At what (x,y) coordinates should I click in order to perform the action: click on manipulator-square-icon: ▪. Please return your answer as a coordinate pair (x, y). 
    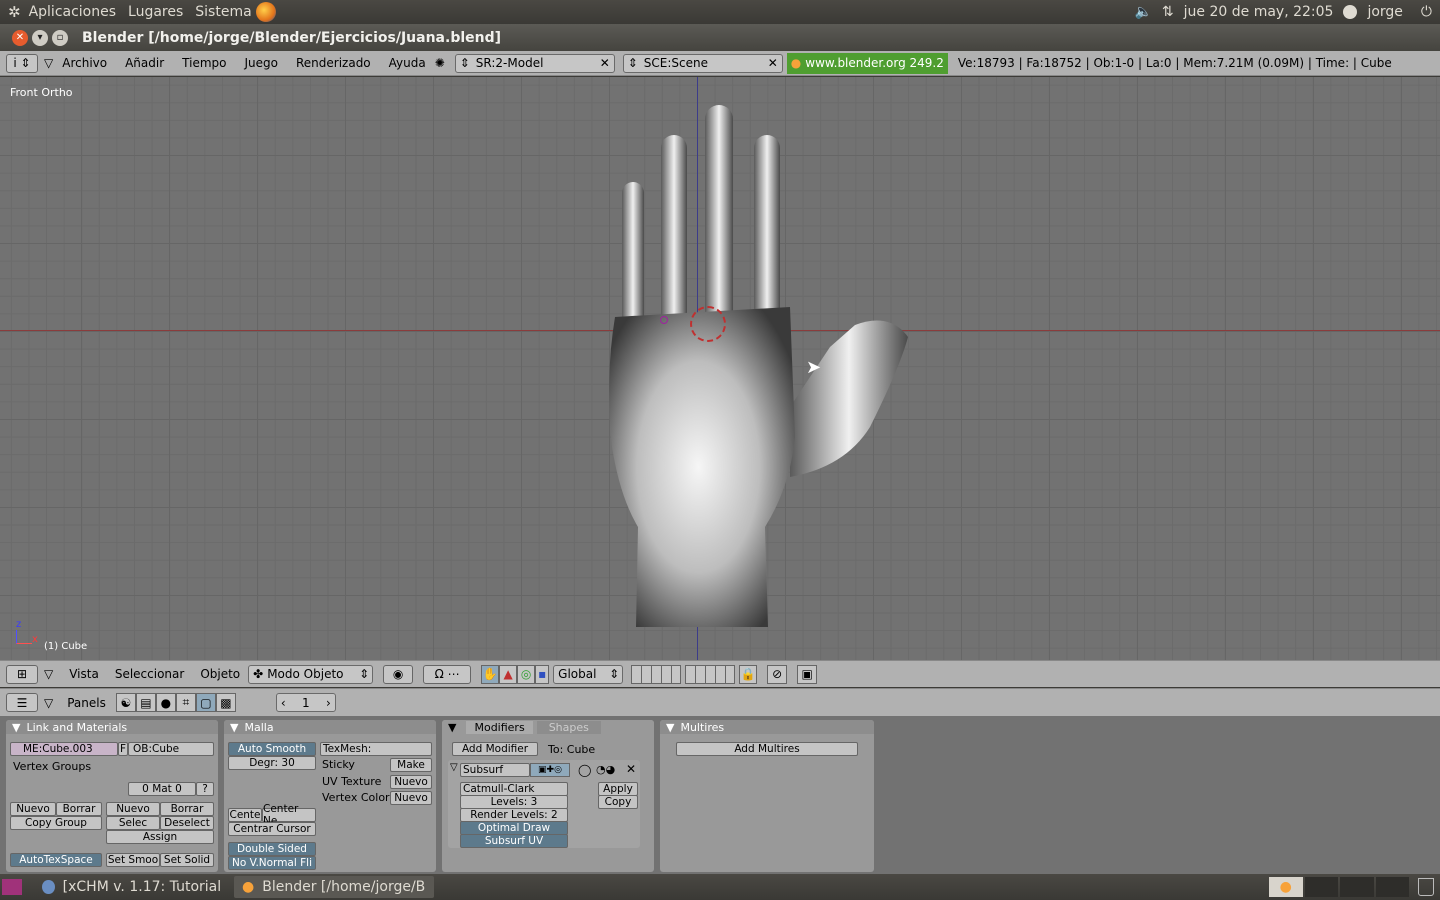
    Looking at the image, I should click on (542, 674).